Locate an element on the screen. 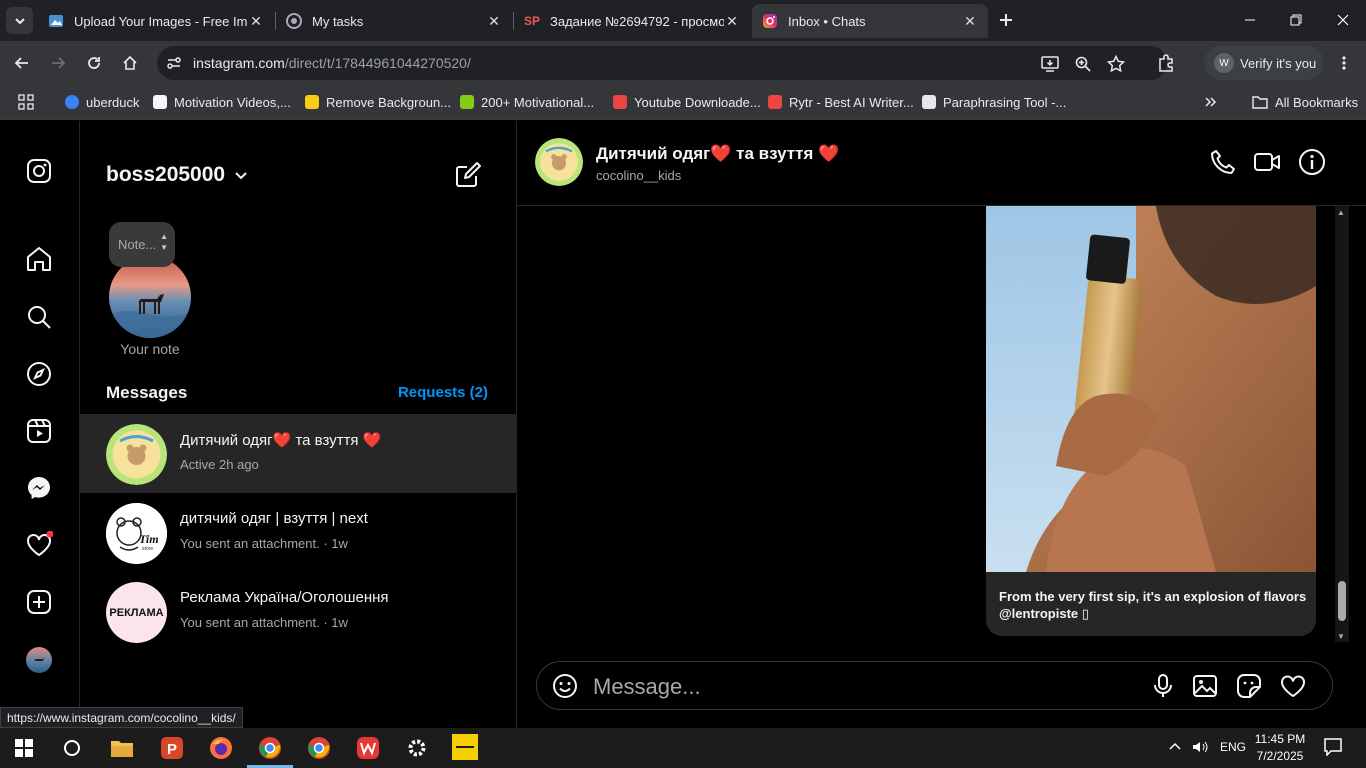 This screenshot has height=768, width=1366. verify-profile-button: W Verify it's you is located at coordinates (1264, 63).